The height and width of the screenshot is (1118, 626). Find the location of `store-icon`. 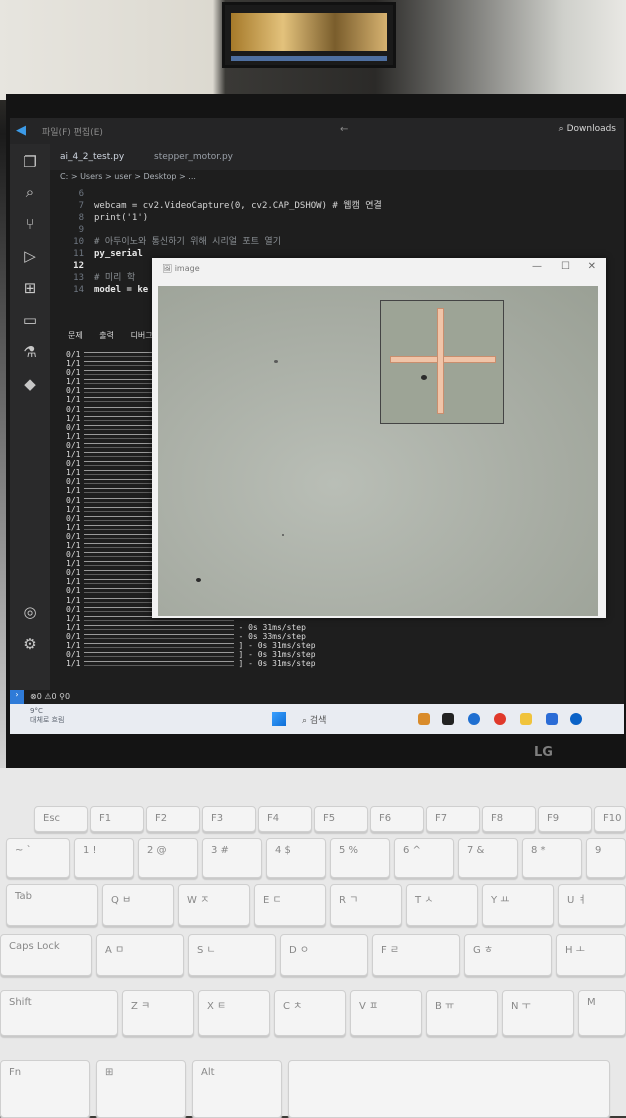

store-icon is located at coordinates (552, 719).